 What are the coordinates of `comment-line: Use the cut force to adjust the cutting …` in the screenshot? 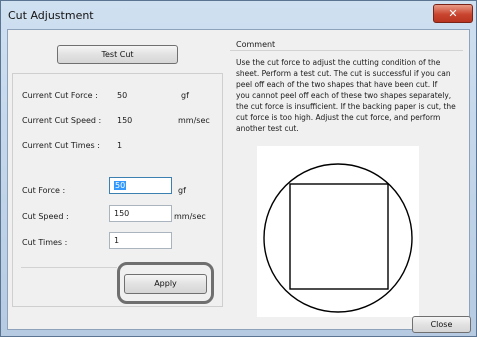 It's located at (338, 62).